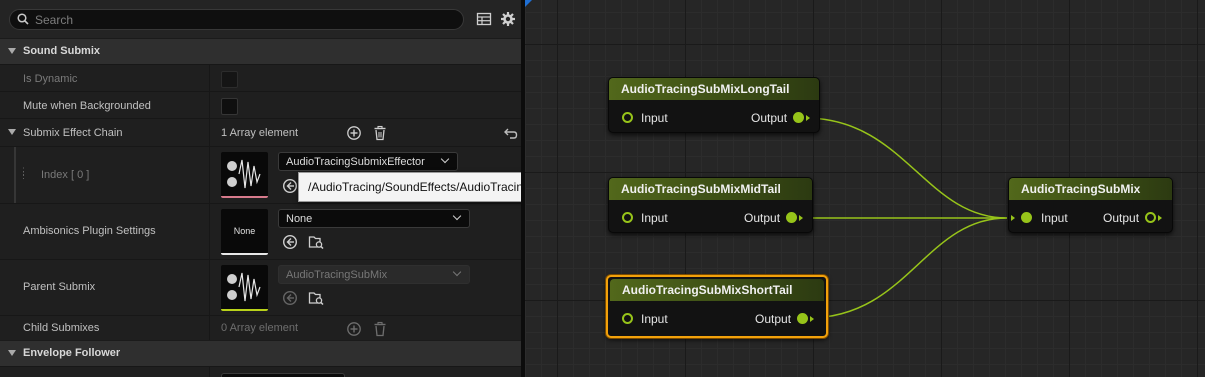  I want to click on property-row-child-submixes: Child Submixes 0 Array element, so click(260, 327).